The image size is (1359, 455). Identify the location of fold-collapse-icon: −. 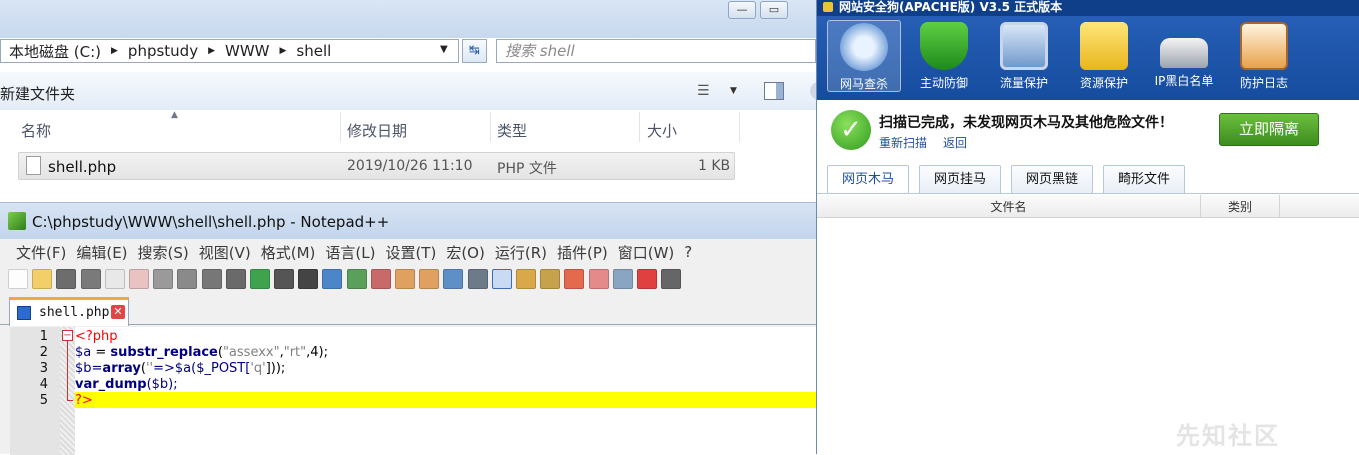
(67, 335).